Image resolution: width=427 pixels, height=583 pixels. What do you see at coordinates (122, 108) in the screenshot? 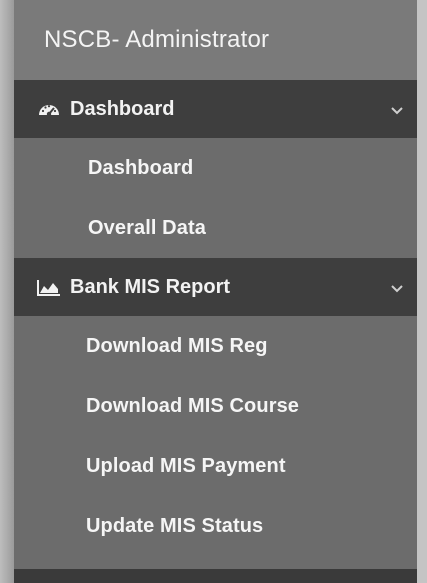
I see `sidebar-section-label: Dashboard` at bounding box center [122, 108].